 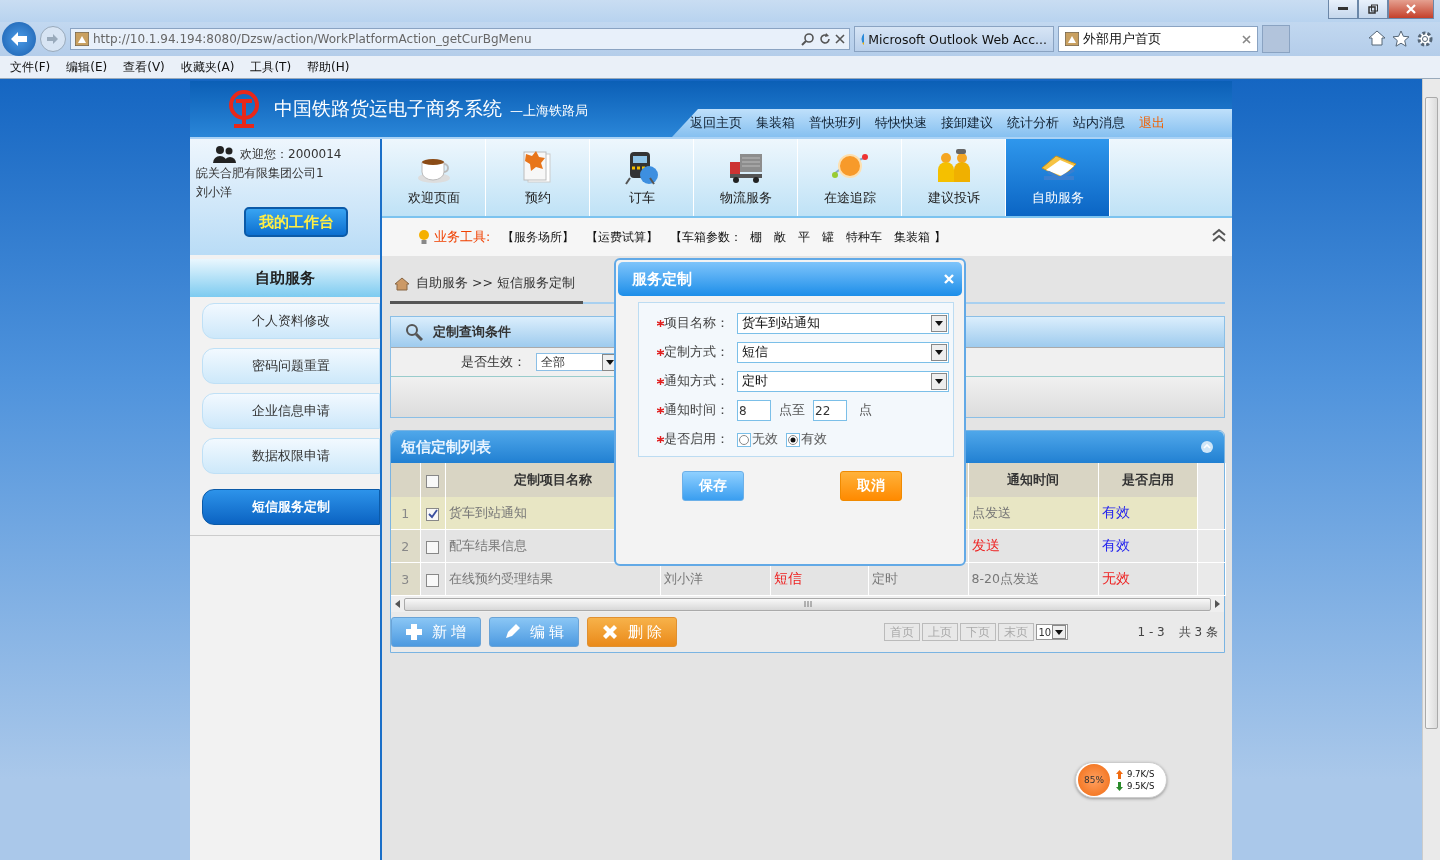 I want to click on welcome-text: 欢迎您：2000014, so click(x=291, y=154).